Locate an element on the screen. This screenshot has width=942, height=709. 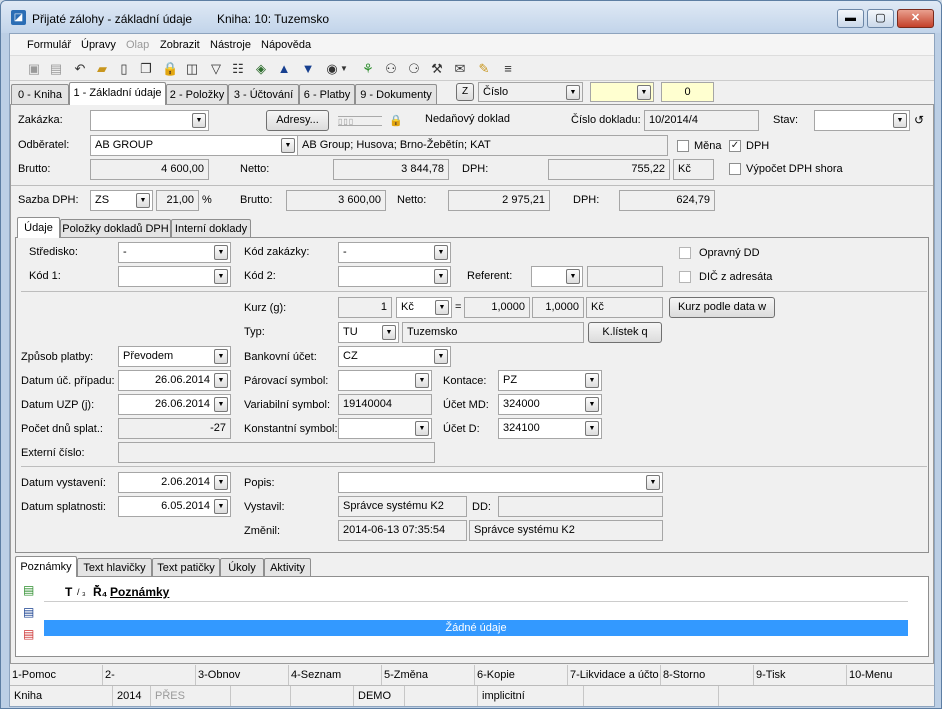
fkey-likvidace: 7-Likvidace a účto is located at coordinates (614, 675).